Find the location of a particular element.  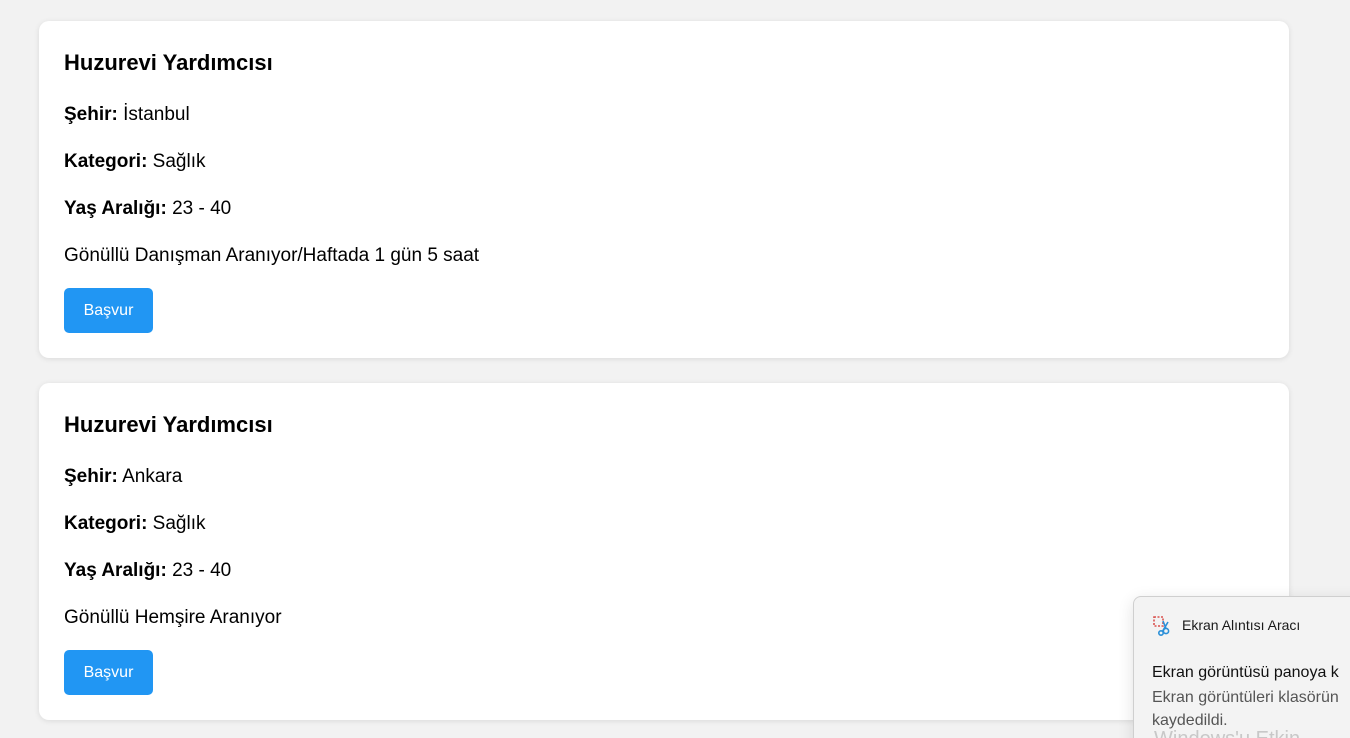

toast-body: Ekran görüntüleri klasörün kaydedildi. is located at coordinates (1251, 709).